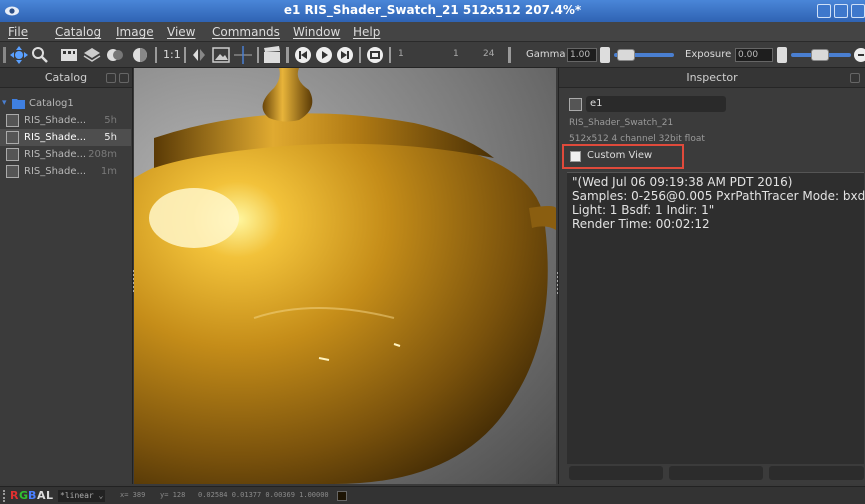 This screenshot has height=504, width=865. Describe the element at coordinates (858, 11) in the screenshot. I see `close-button` at that location.